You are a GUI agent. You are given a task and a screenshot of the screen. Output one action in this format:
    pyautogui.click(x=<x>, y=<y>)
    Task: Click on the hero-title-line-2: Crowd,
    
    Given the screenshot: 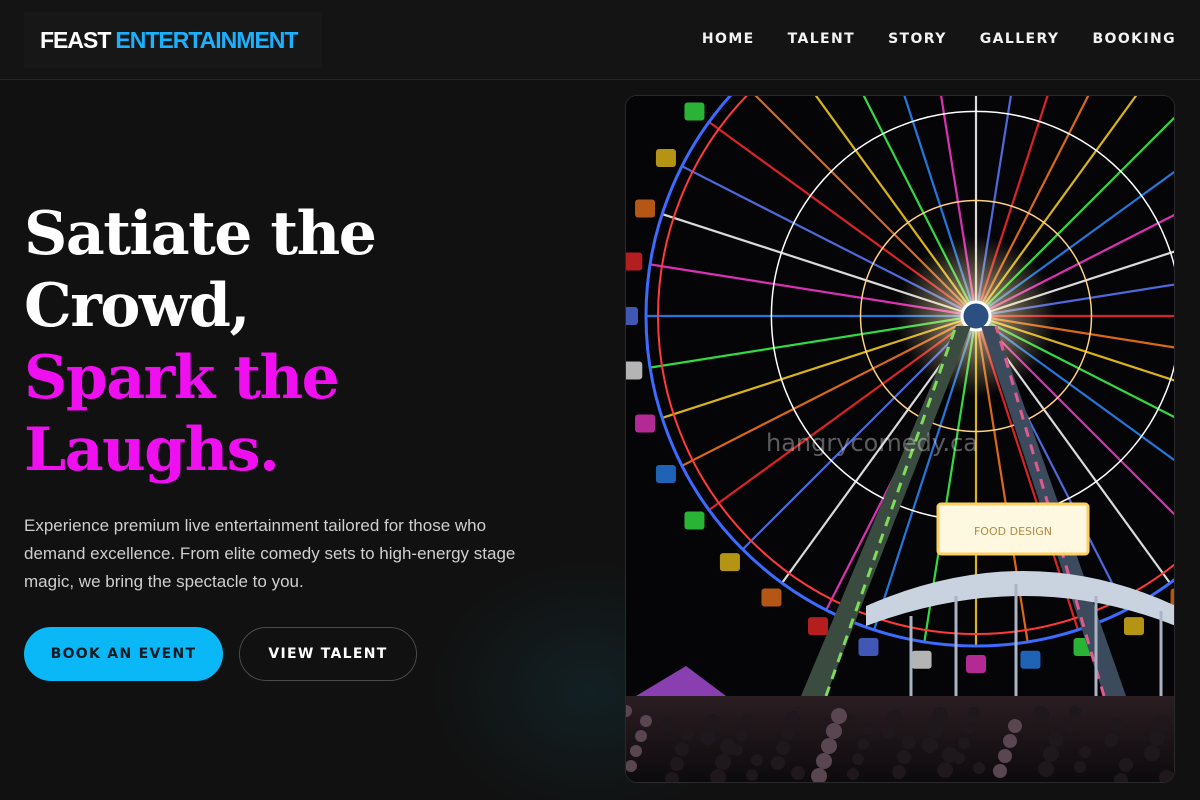 What is the action you would take?
    pyautogui.click(x=137, y=306)
    